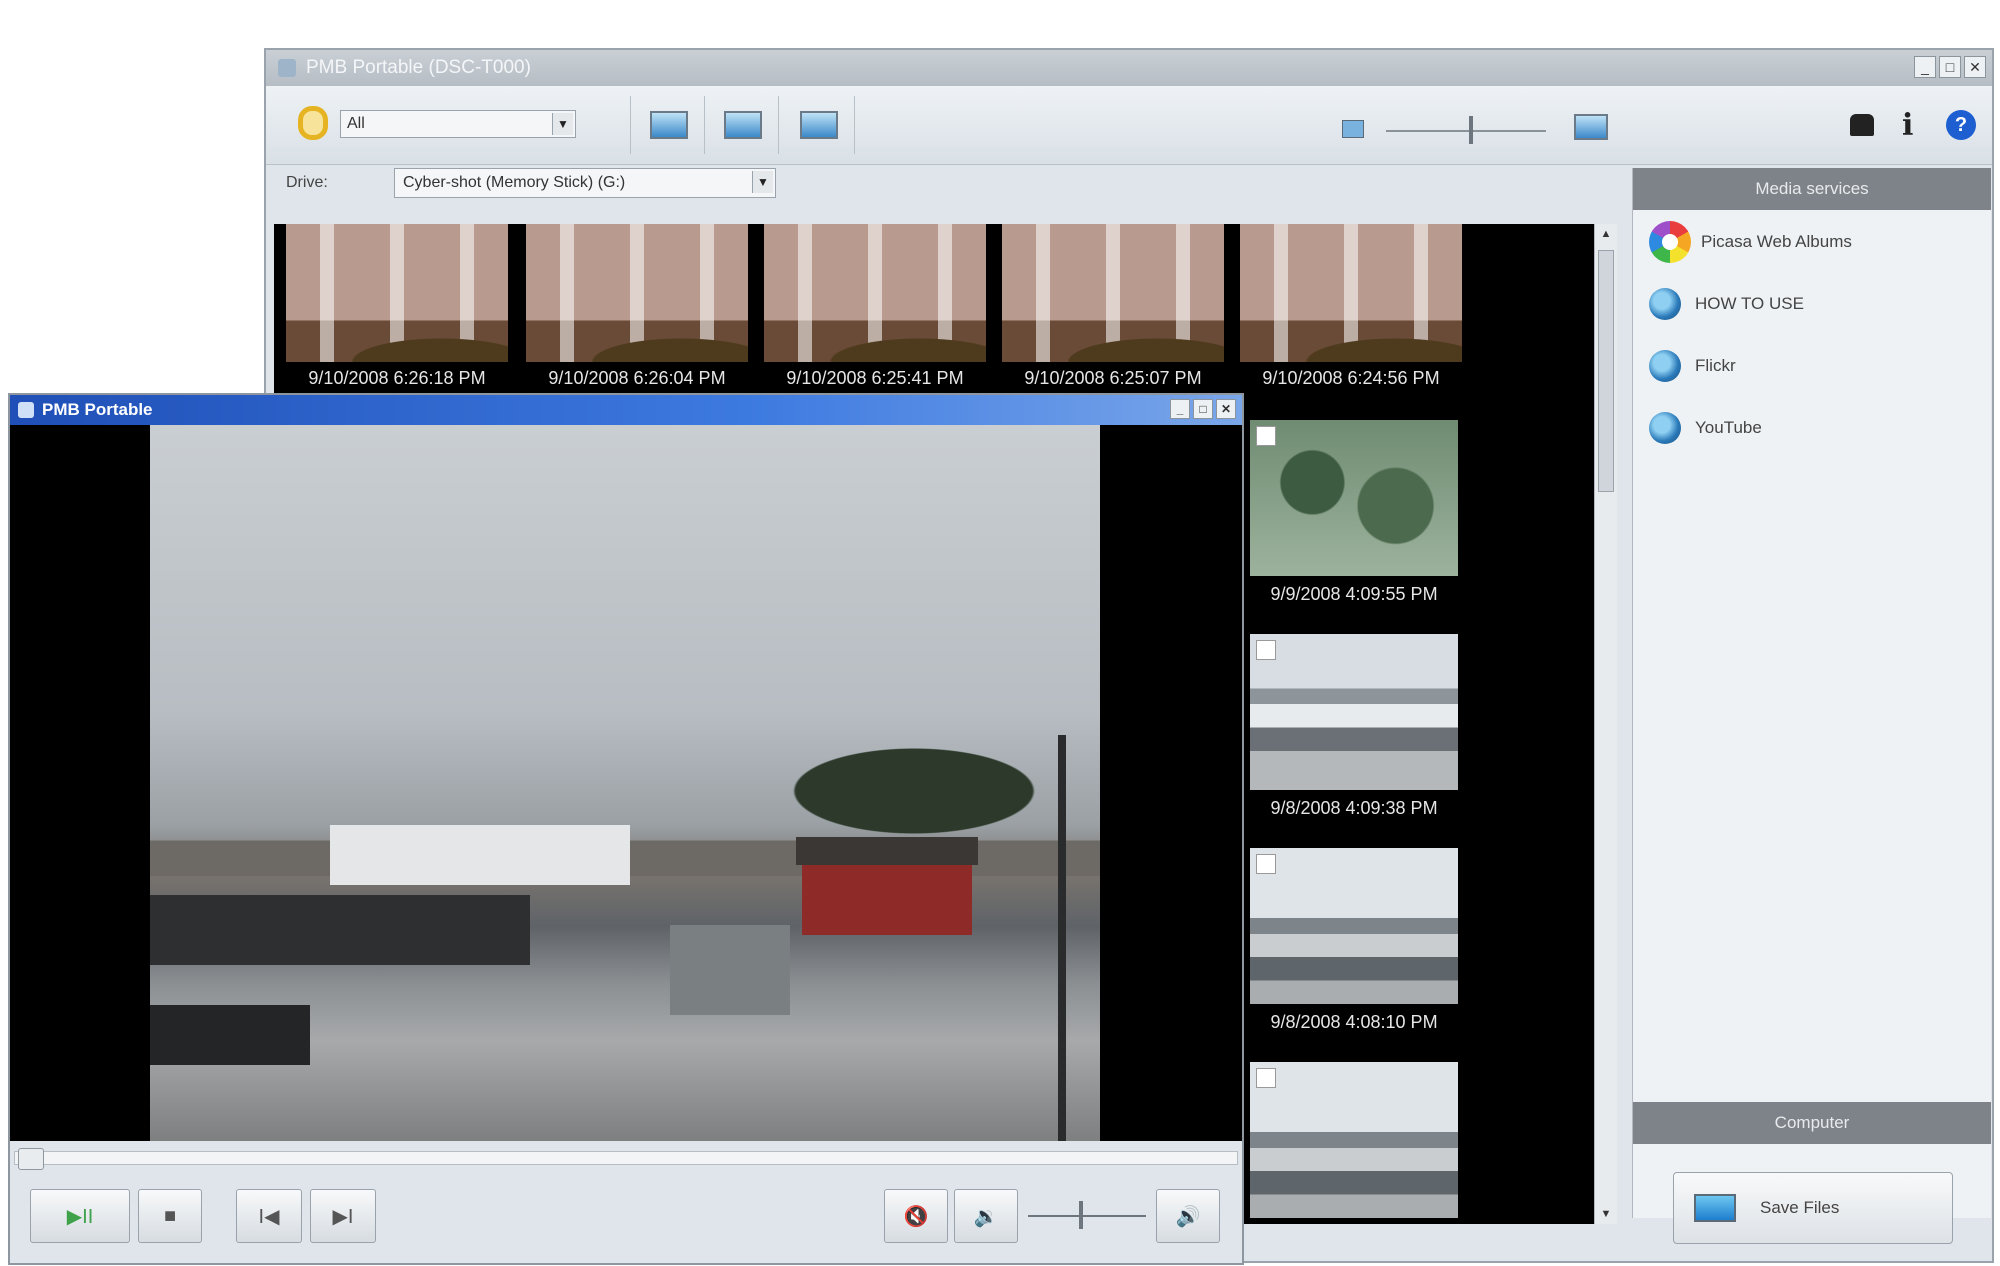 The width and height of the screenshot is (2000, 1266). What do you see at coordinates (626, 410) in the screenshot?
I see `player-titlebar: PMB Portable _ □ ✕` at bounding box center [626, 410].